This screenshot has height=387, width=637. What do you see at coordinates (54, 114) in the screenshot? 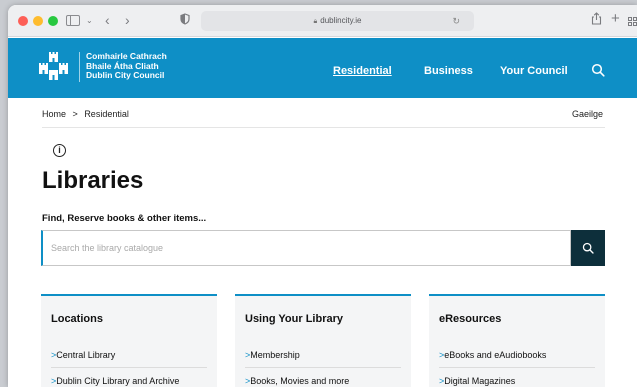
I see `breadcrumb-home: Home` at bounding box center [54, 114].